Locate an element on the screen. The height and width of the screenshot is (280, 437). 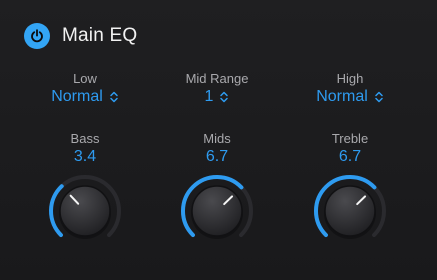
mid-range-selector-value: 1 is located at coordinates (209, 96).